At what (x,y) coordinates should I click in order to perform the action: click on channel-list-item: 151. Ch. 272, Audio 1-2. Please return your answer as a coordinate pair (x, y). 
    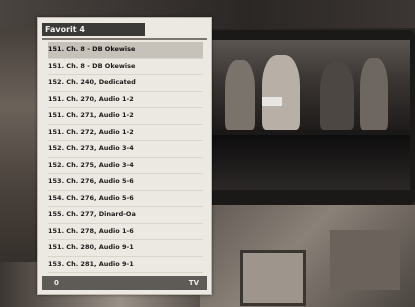
    Looking at the image, I should click on (125, 133).